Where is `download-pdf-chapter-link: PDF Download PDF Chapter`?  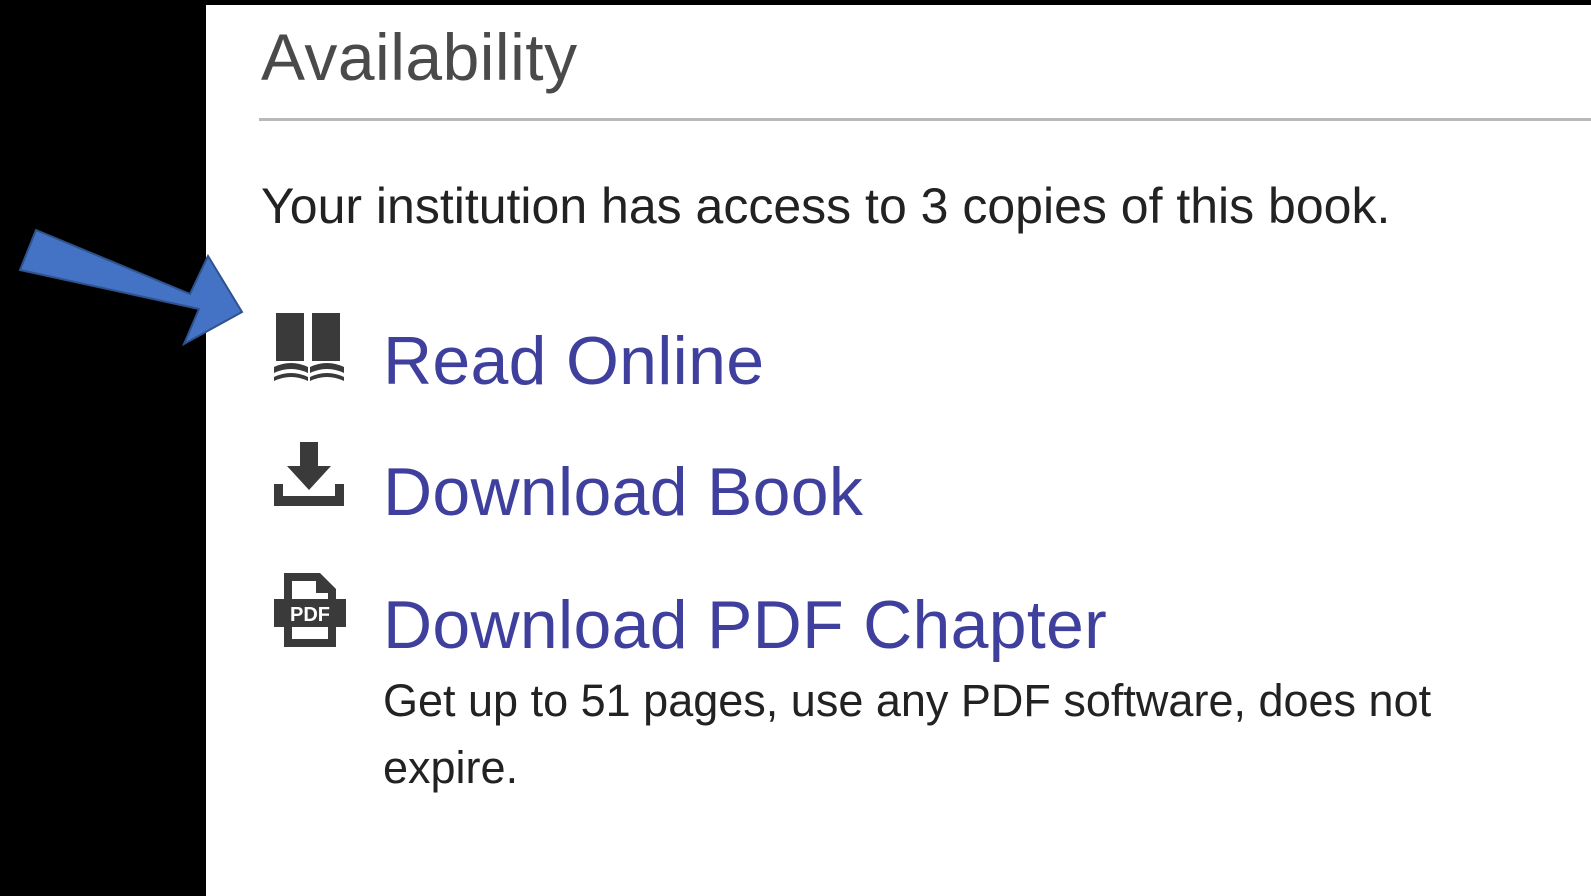 download-pdf-chapter-link: PDF Download PDF Chapter is located at coordinates (700, 618).